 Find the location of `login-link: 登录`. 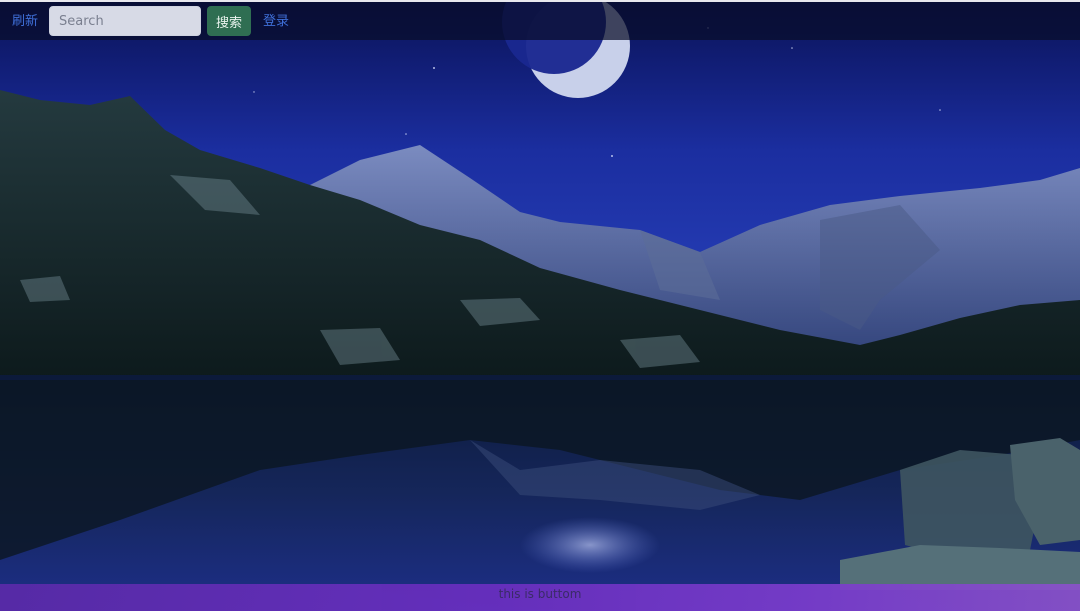

login-link: 登录 is located at coordinates (276, 21).